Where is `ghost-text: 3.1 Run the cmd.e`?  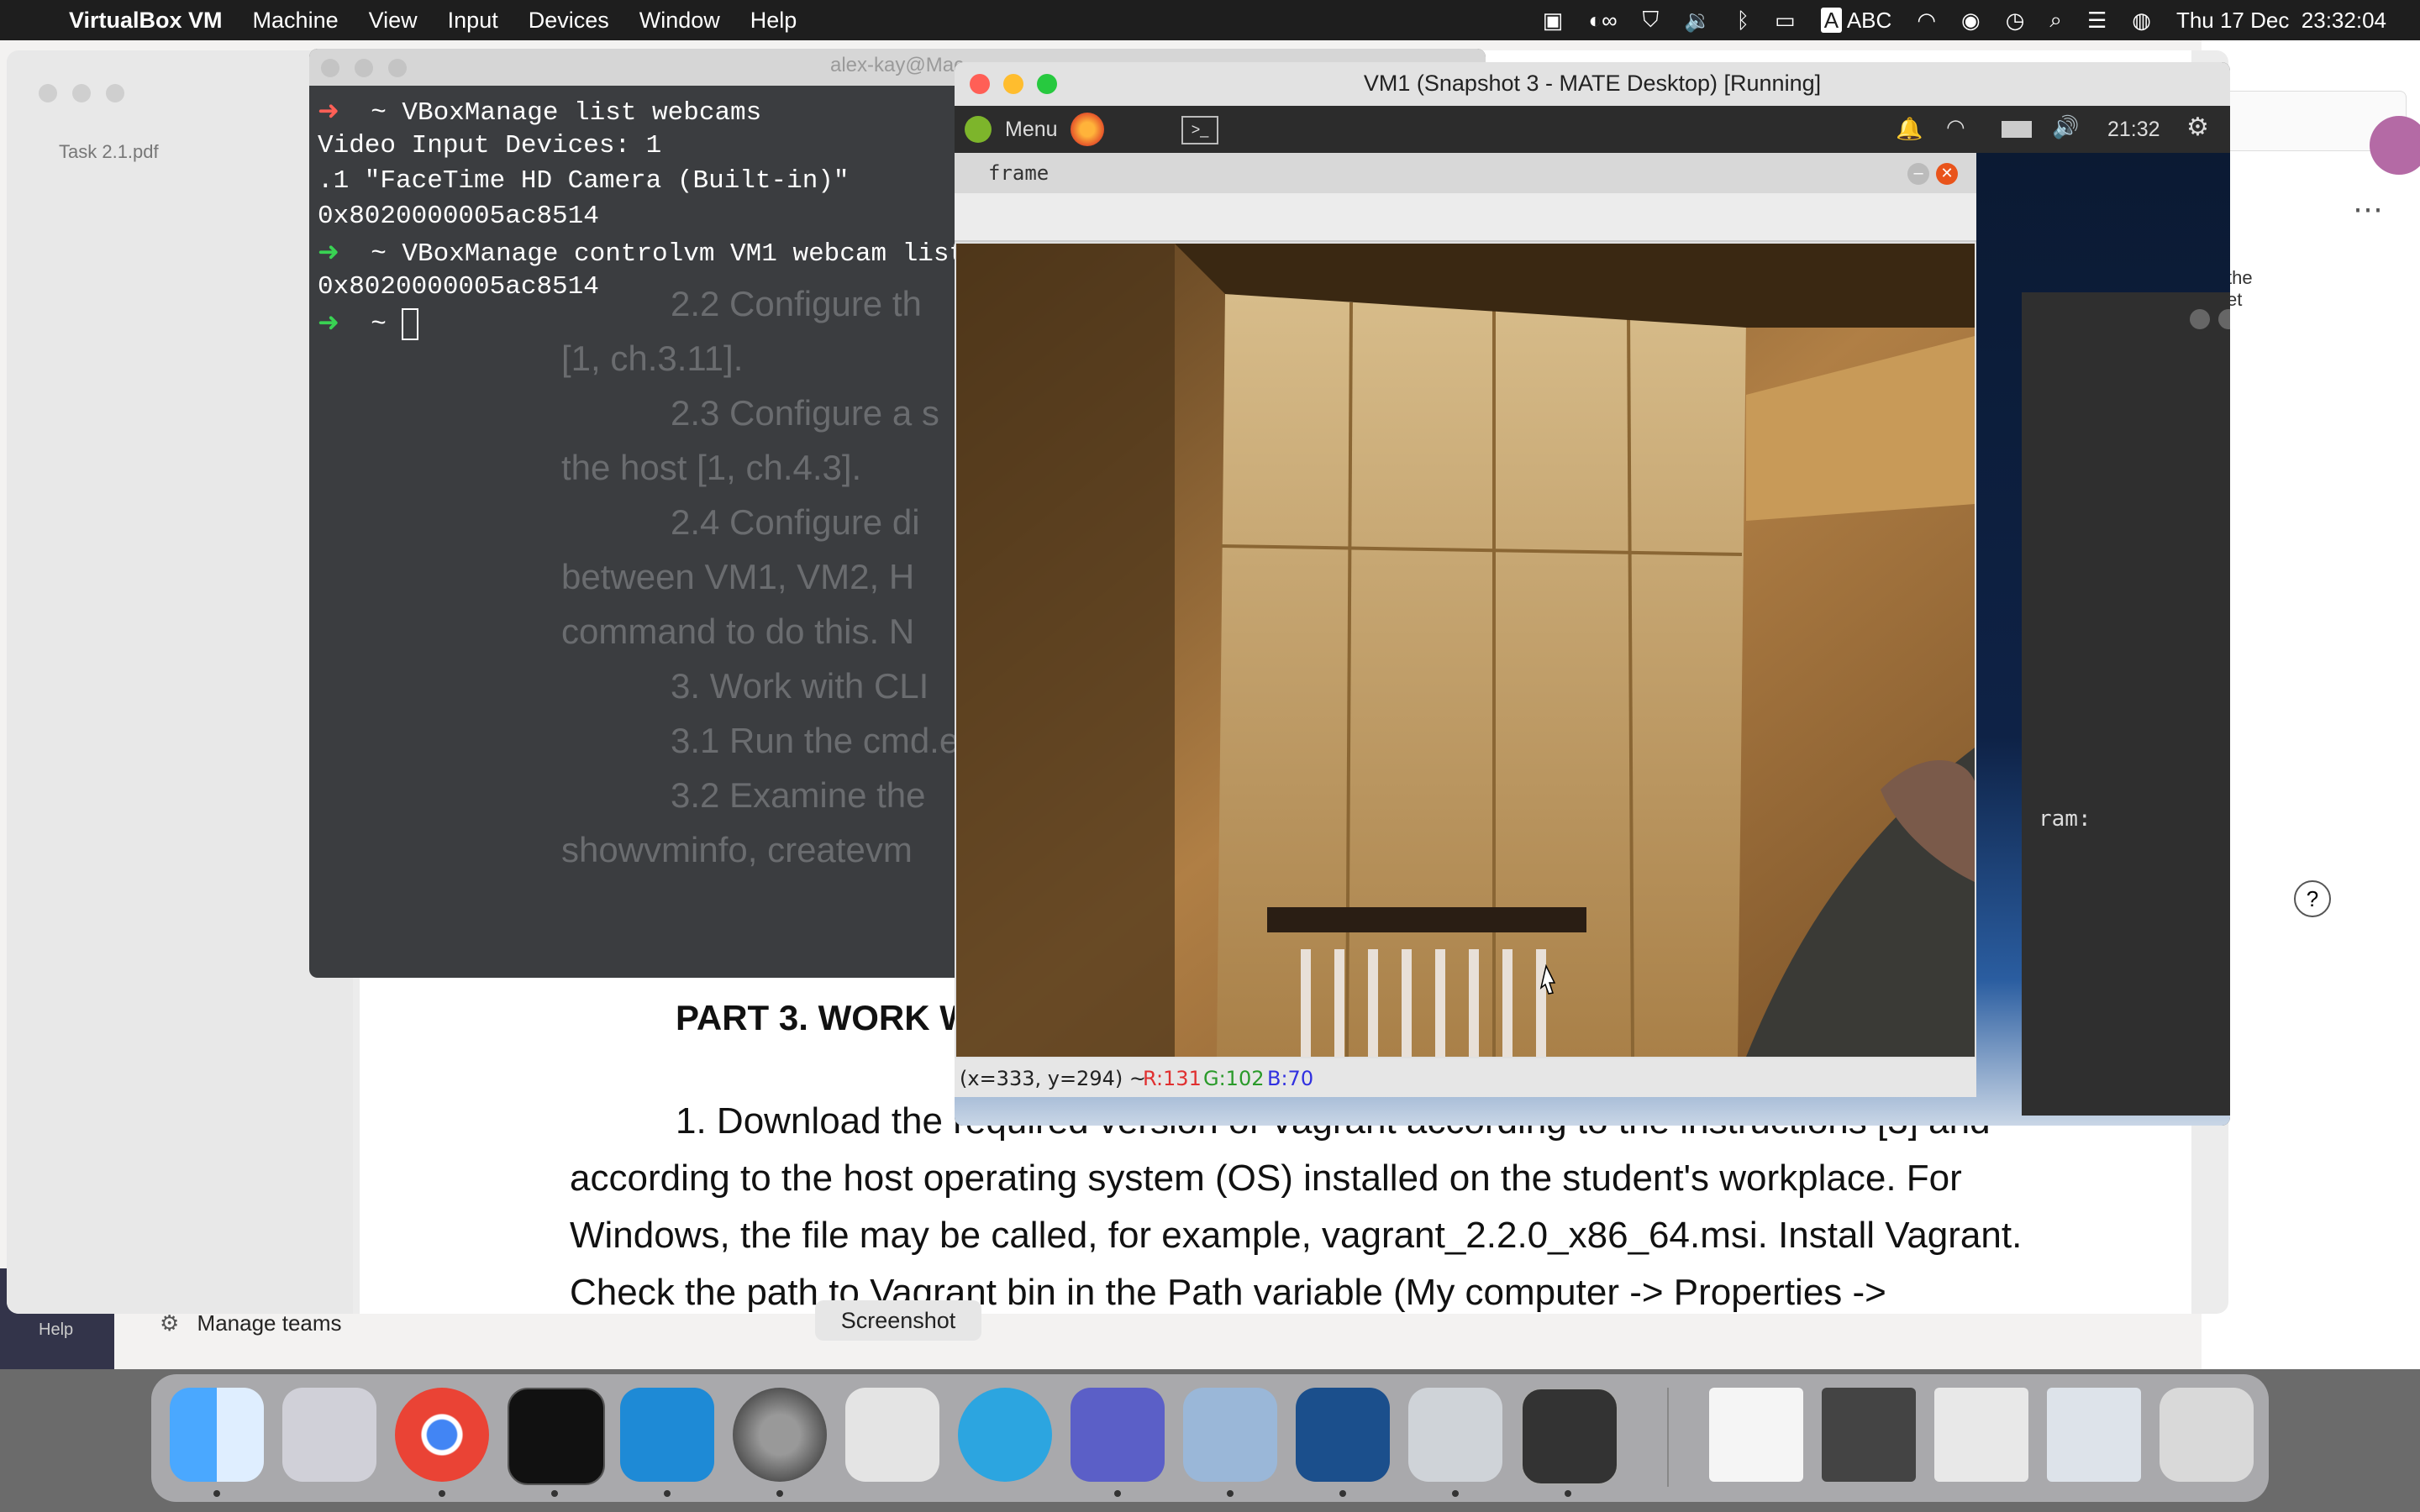 ghost-text: 3.1 Run the cmd.e is located at coordinates (815, 740).